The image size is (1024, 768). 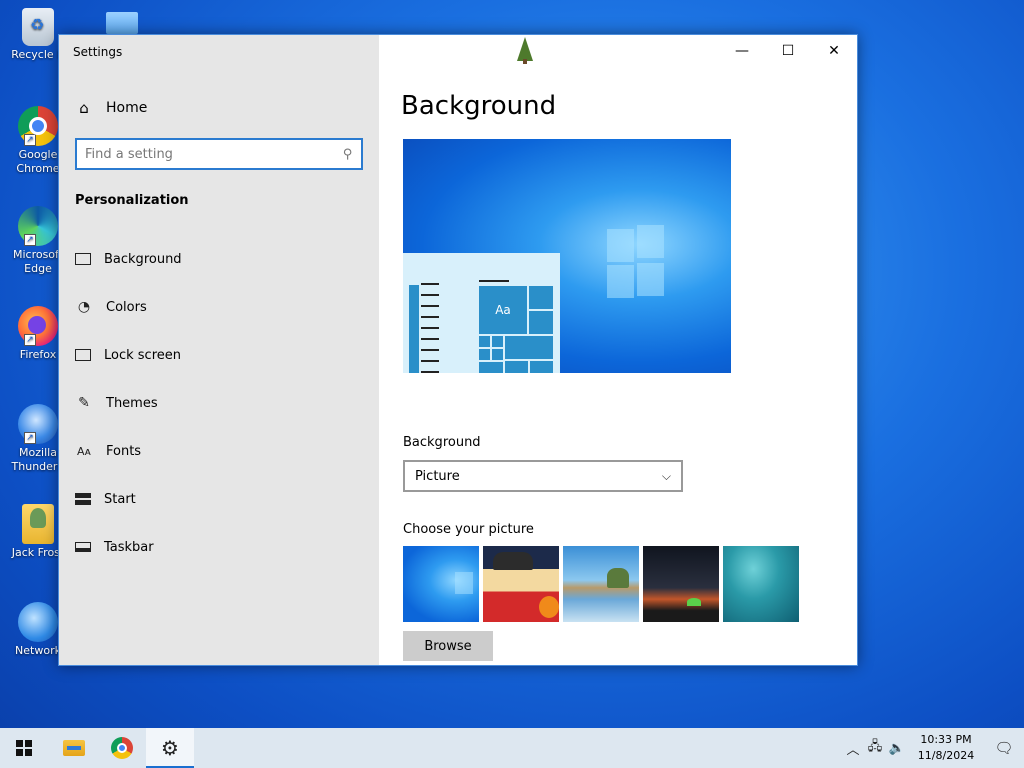 I want to click on browse-button: Browse, so click(x=448, y=646).